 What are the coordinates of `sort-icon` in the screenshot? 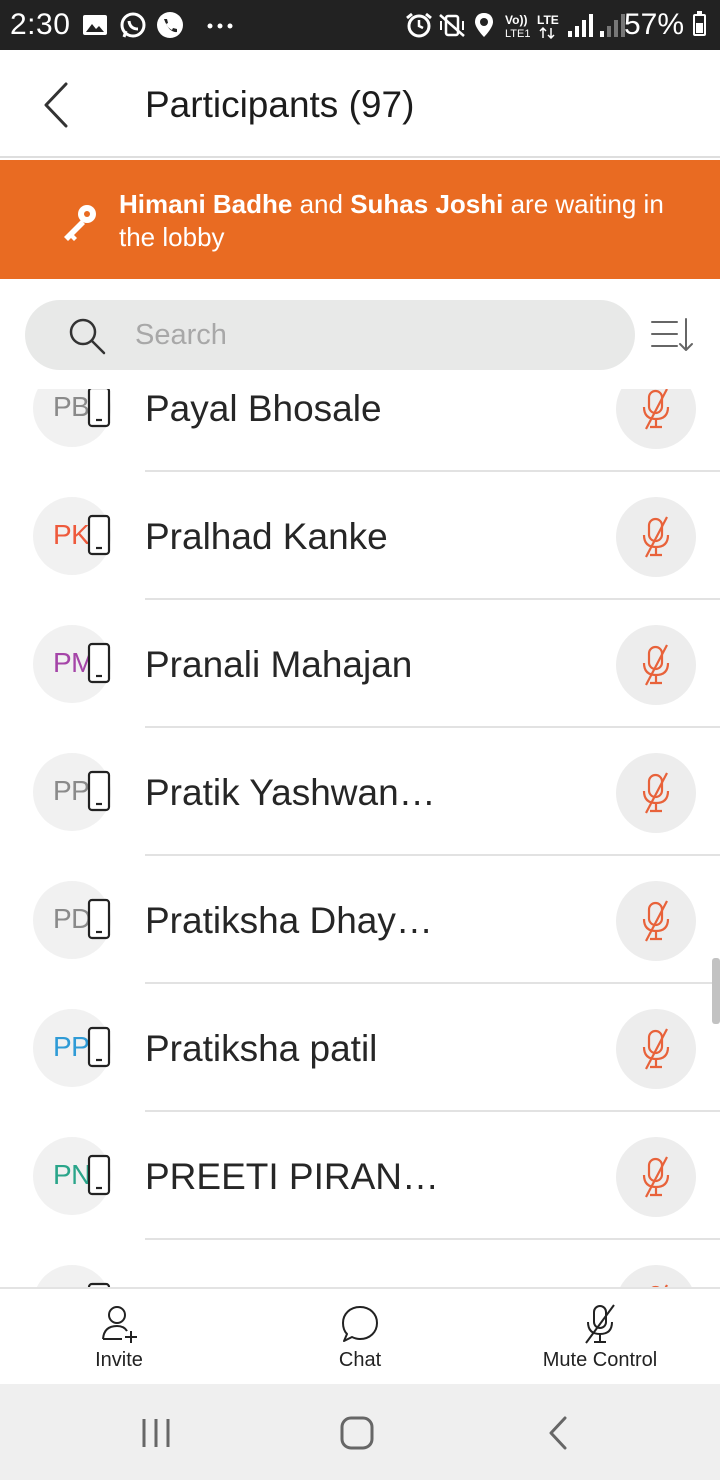 It's located at (671, 336).